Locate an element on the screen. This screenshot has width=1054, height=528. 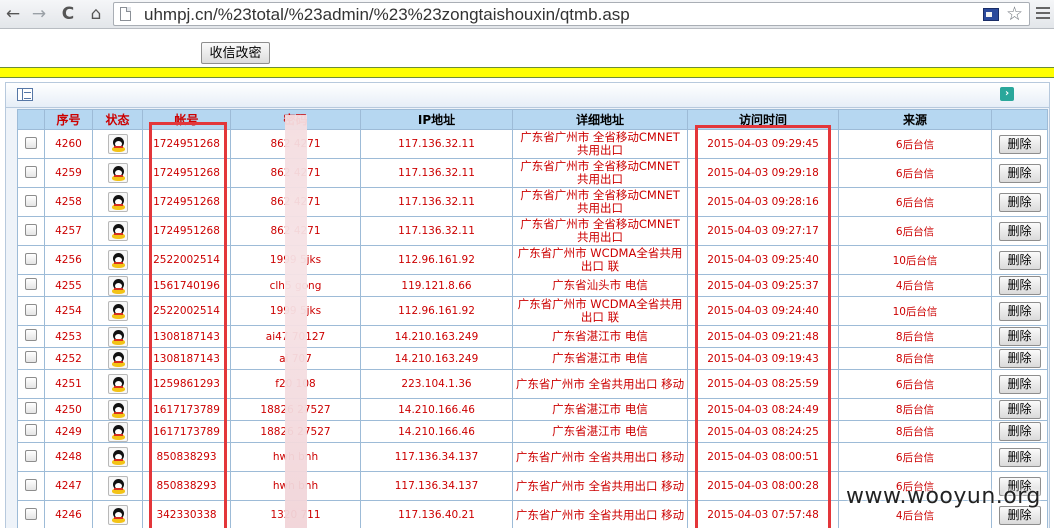
modify-password-button: 收信改密 is located at coordinates (235, 53).